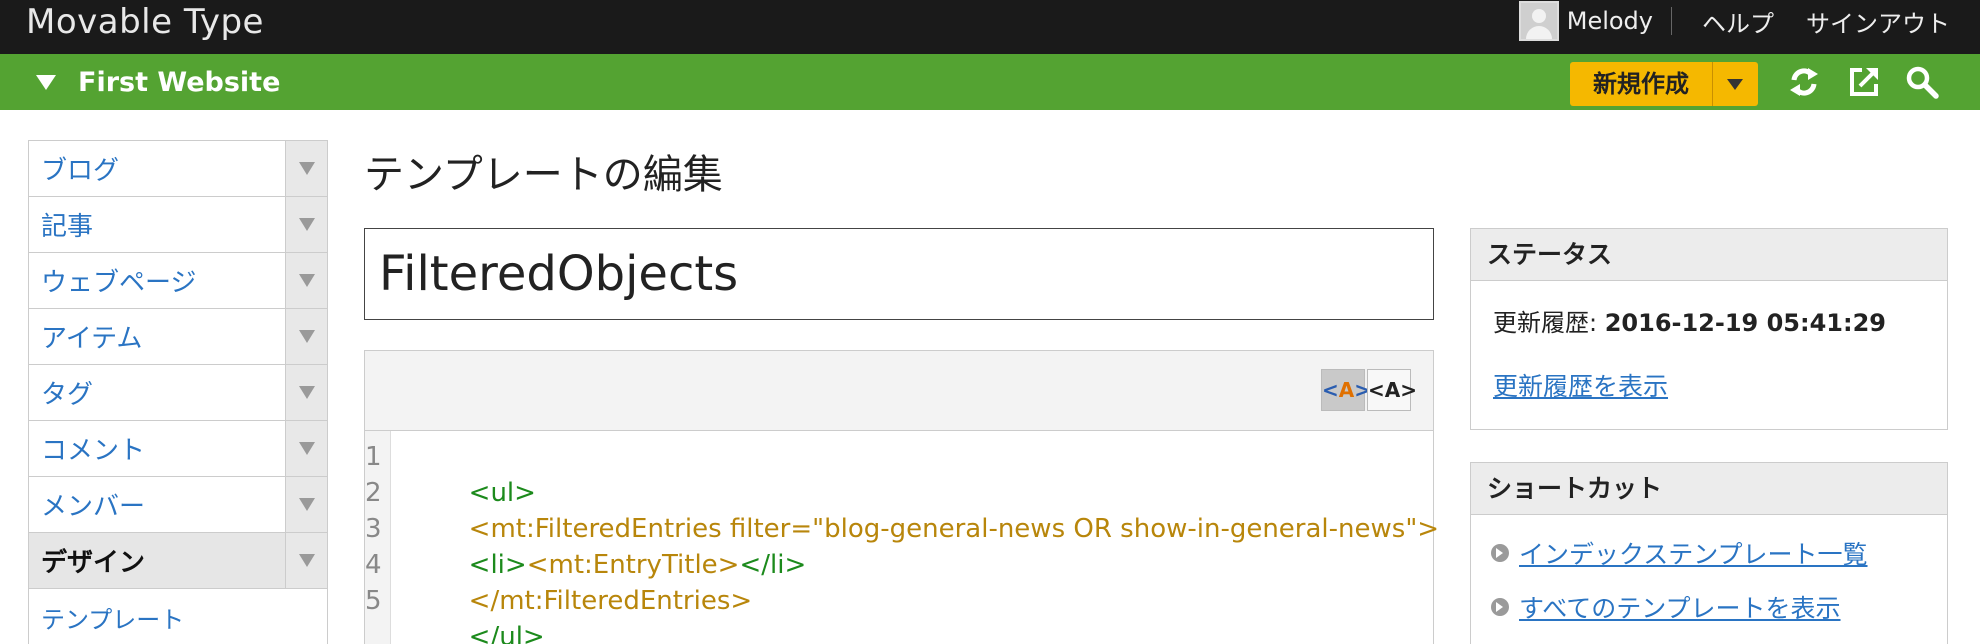  What do you see at coordinates (373, 565) in the screenshot?
I see `line-number: 4` at bounding box center [373, 565].